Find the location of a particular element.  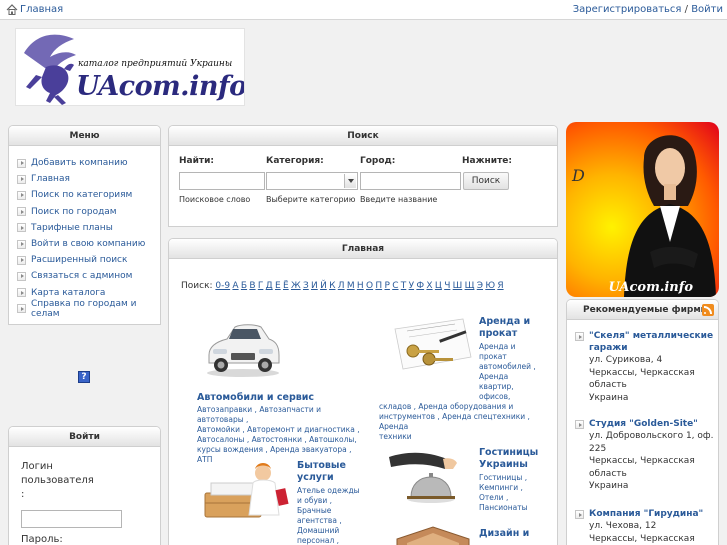

recommended-item-name: "Скеля" металлические гаражи is located at coordinates (652, 342).